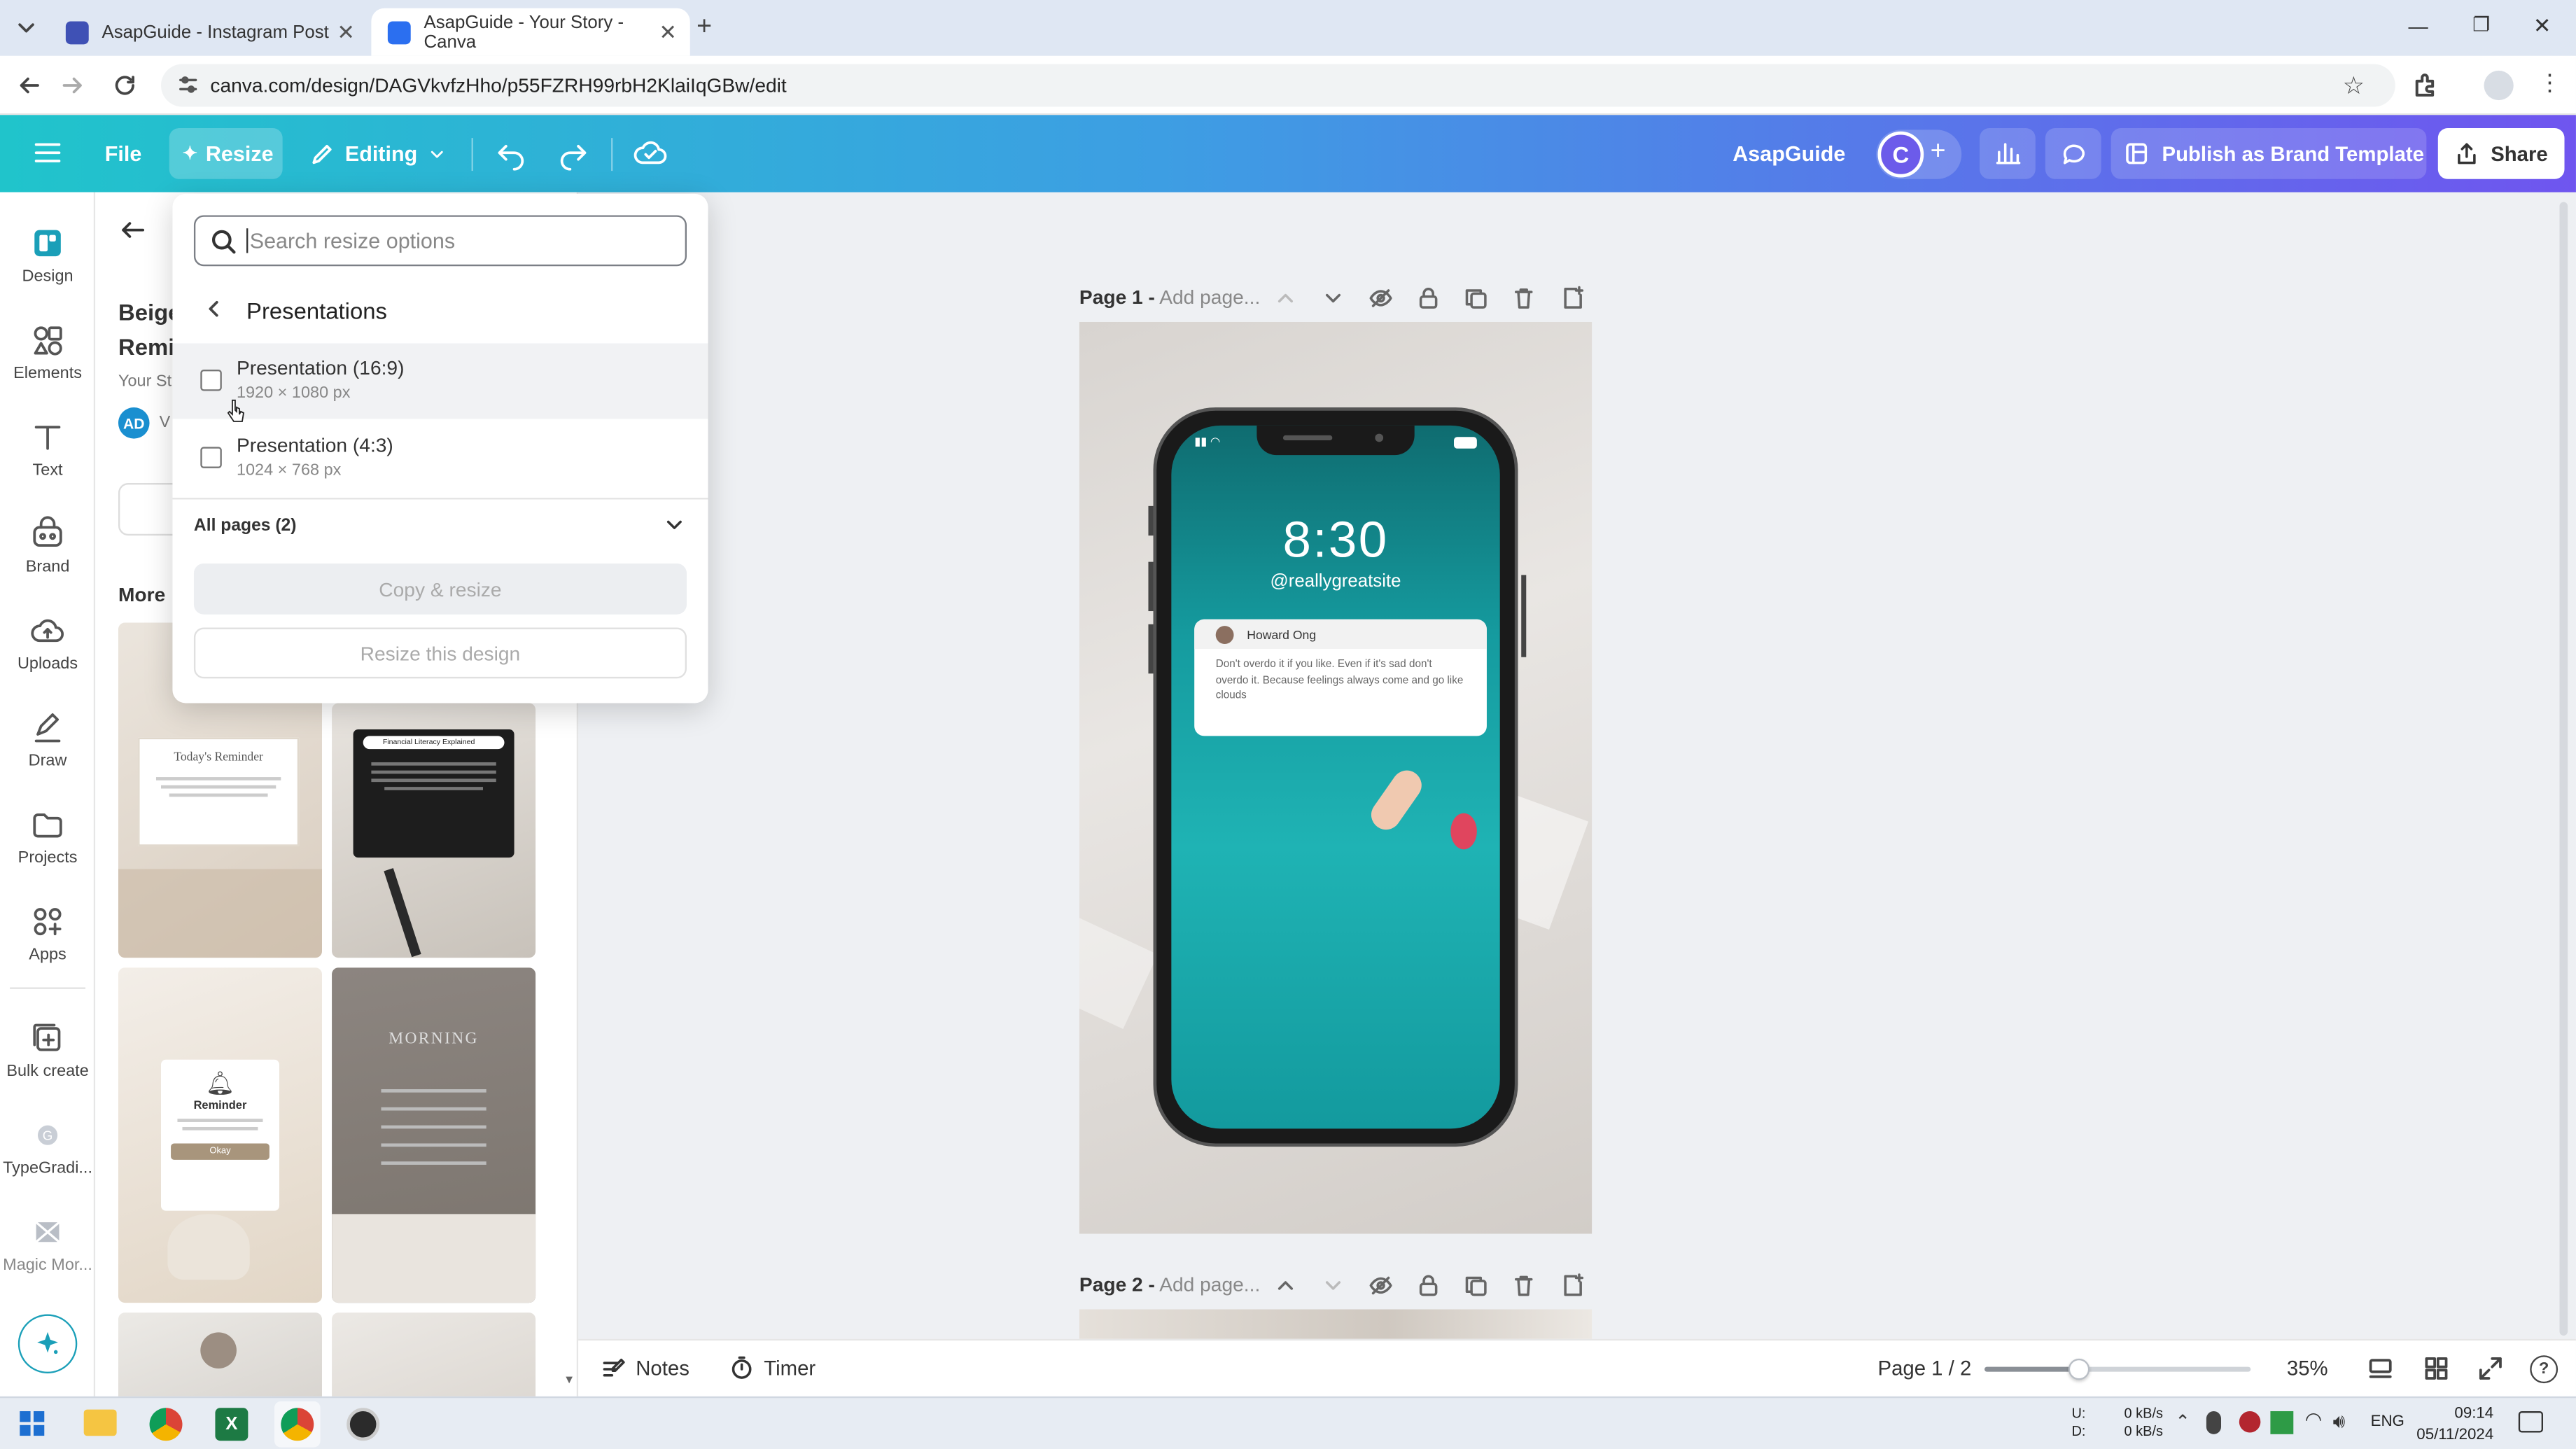 The height and width of the screenshot is (1449, 2576). I want to click on page-counter: Page 1 / 2, so click(1925, 1368).